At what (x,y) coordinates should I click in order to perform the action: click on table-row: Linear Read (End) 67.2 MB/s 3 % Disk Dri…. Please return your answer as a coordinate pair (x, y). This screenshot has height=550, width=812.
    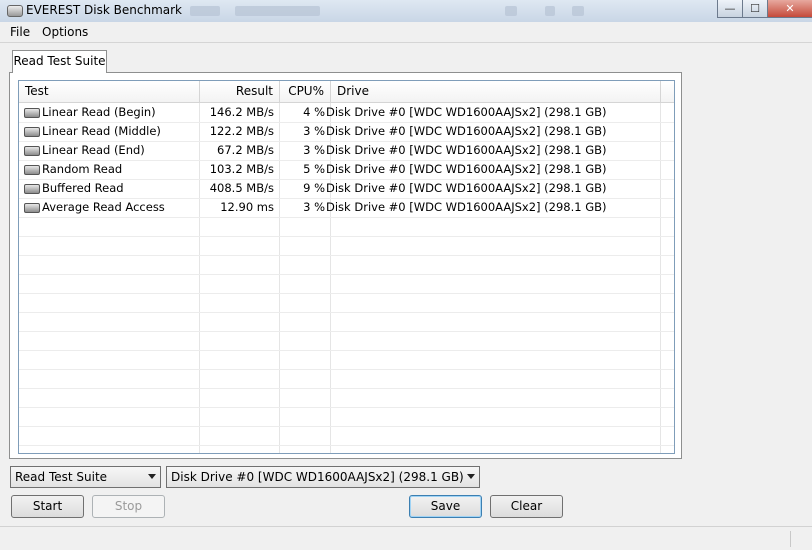
    Looking at the image, I should click on (346, 150).